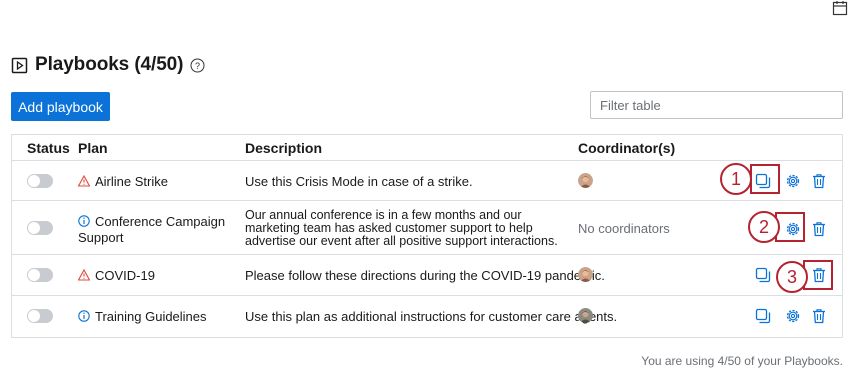  I want to click on usage-footer: You are using 4/50 of your Playbooks., so click(742, 361).